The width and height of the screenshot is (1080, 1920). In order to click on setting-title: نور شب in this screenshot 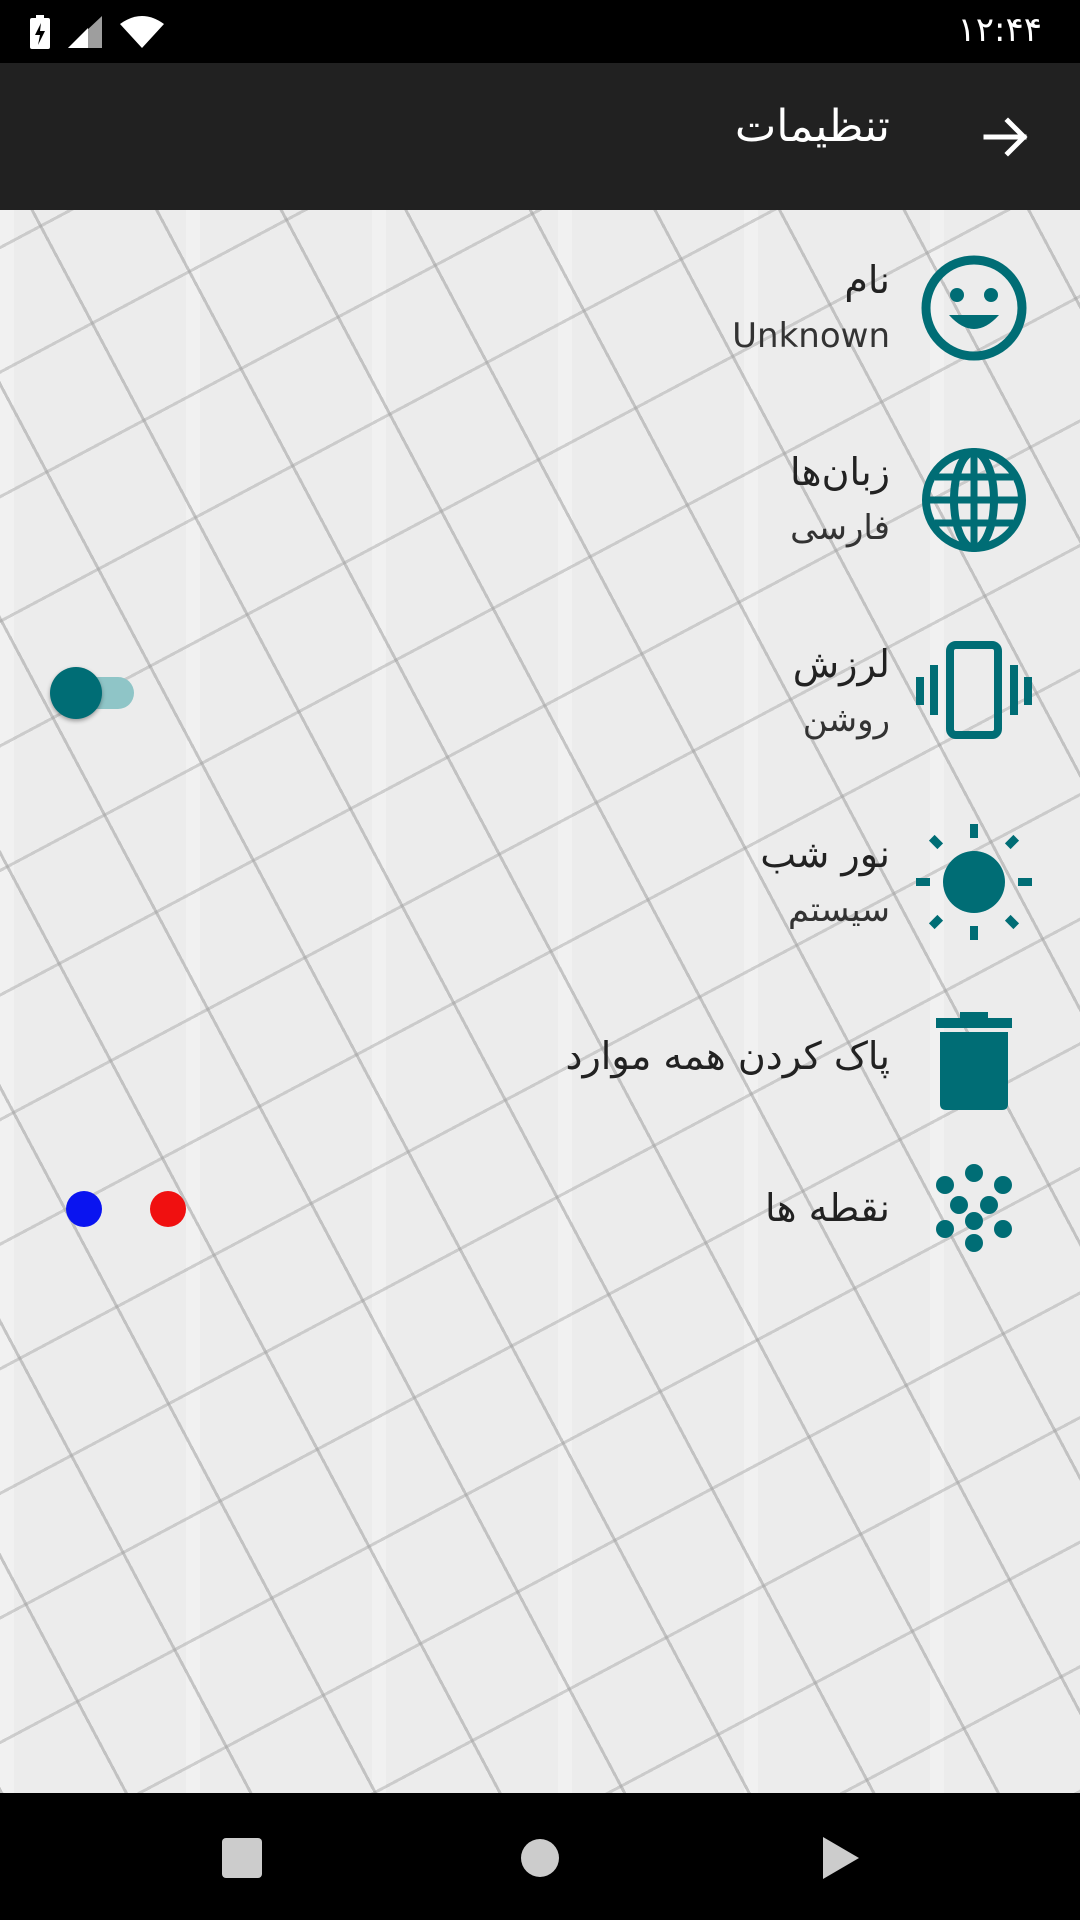, I will do `click(825, 854)`.